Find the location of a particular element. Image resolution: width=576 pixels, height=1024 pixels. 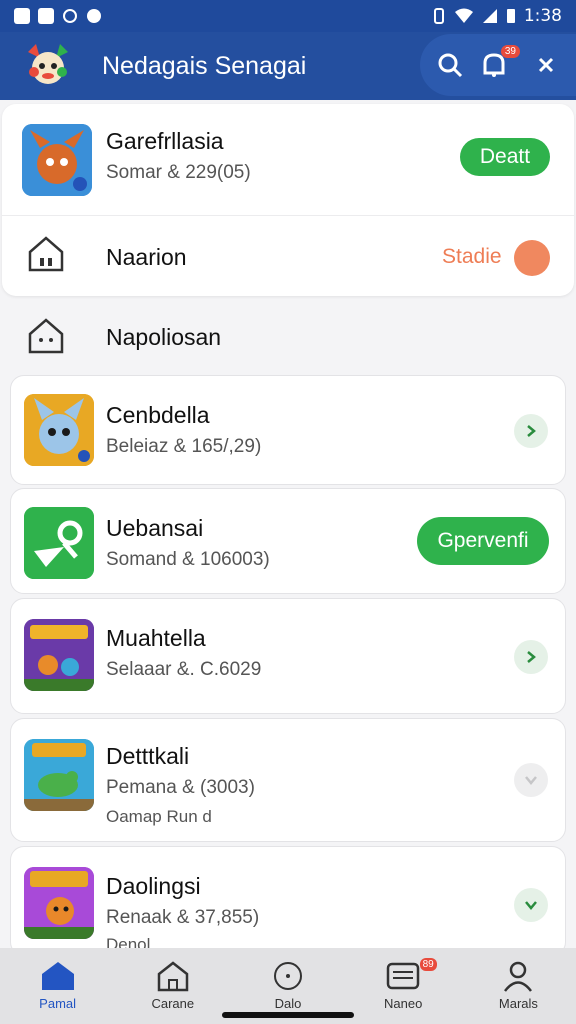

app-title-5: Daolingsi is located at coordinates (153, 886).